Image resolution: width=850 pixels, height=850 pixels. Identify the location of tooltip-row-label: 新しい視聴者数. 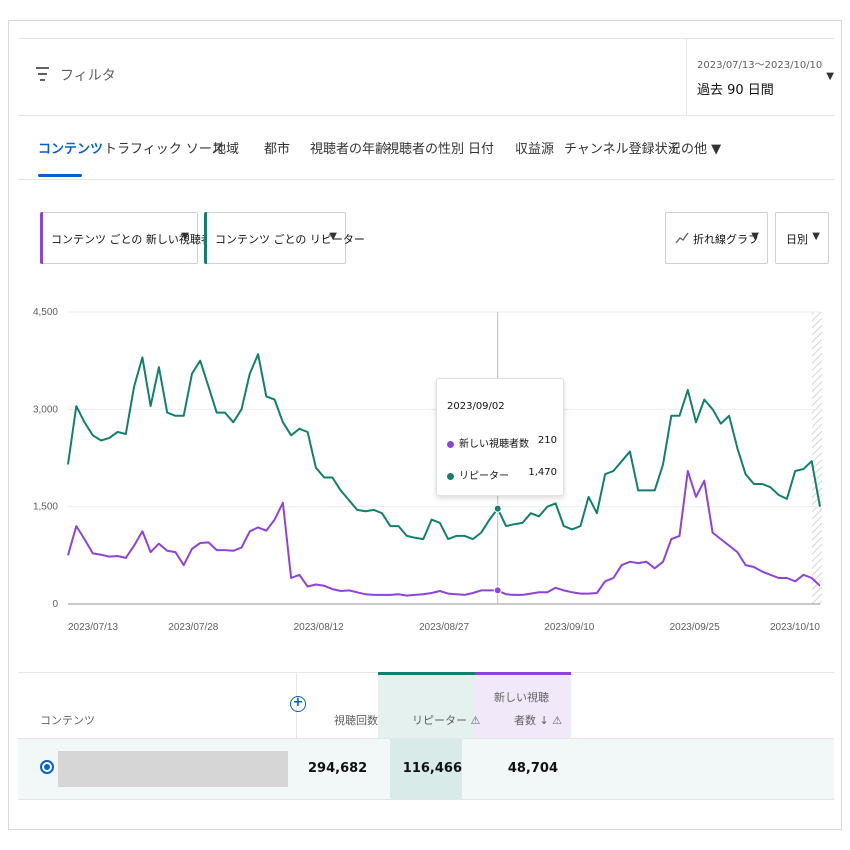
(494, 444).